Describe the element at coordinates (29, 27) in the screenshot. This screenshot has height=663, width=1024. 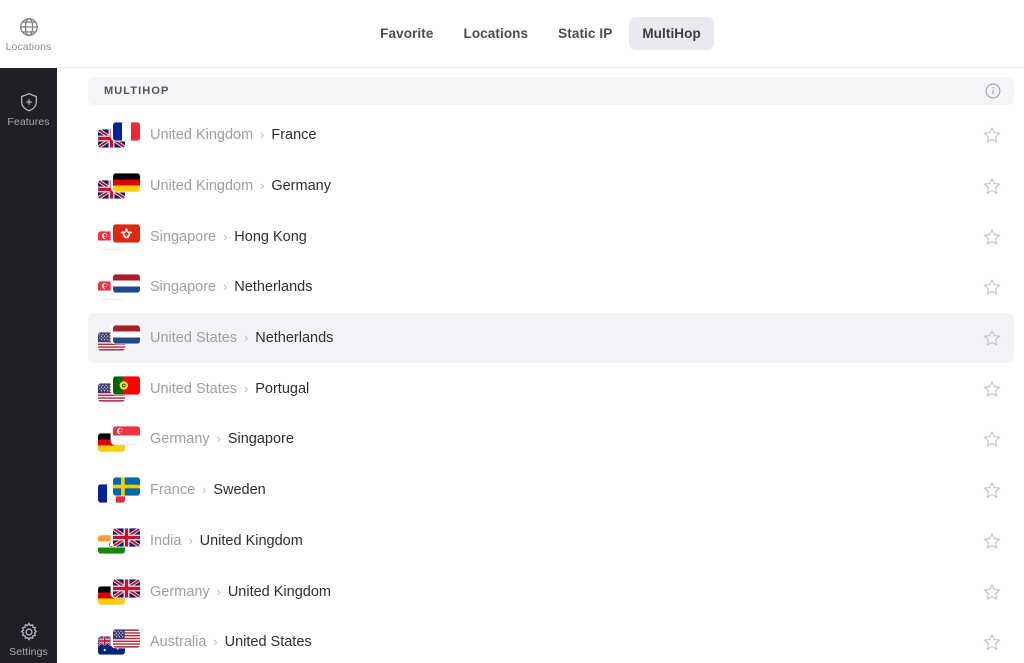
I see `globe-icon` at that location.